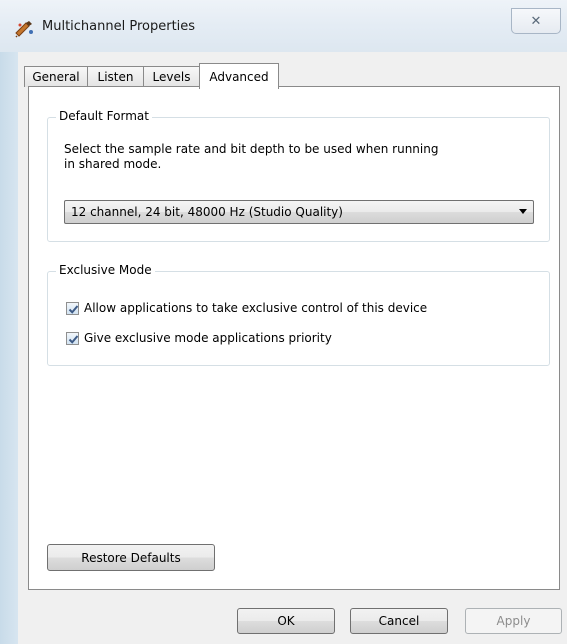 The image size is (567, 644). I want to click on allow-exclusive-checkbox, so click(72, 308).